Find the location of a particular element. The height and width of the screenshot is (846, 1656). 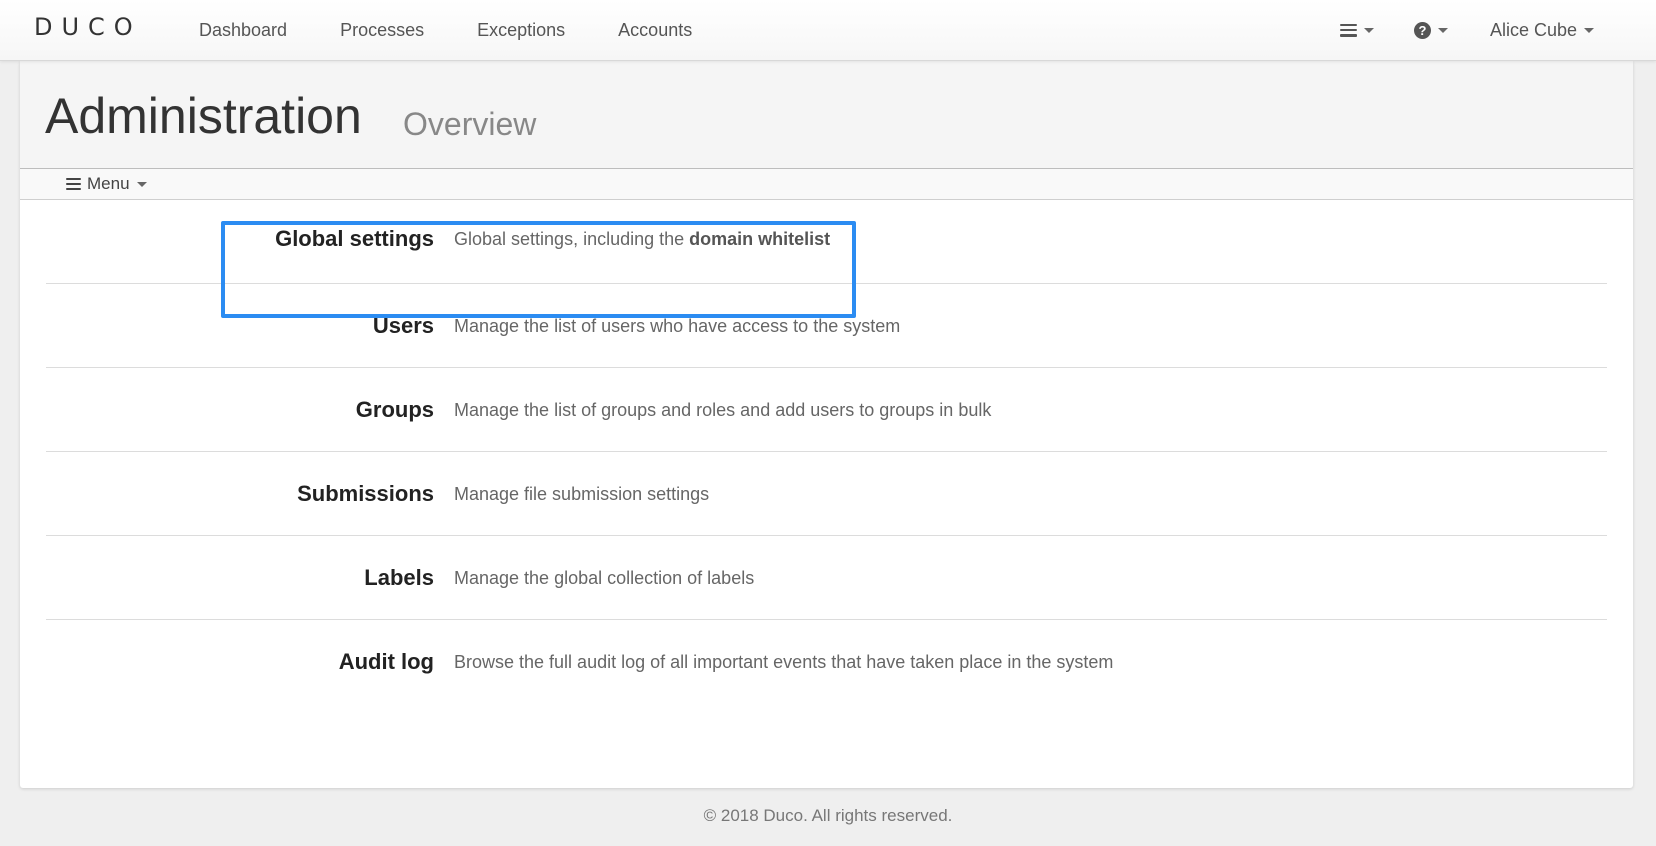

user-name: Alice Cube is located at coordinates (1534, 29).